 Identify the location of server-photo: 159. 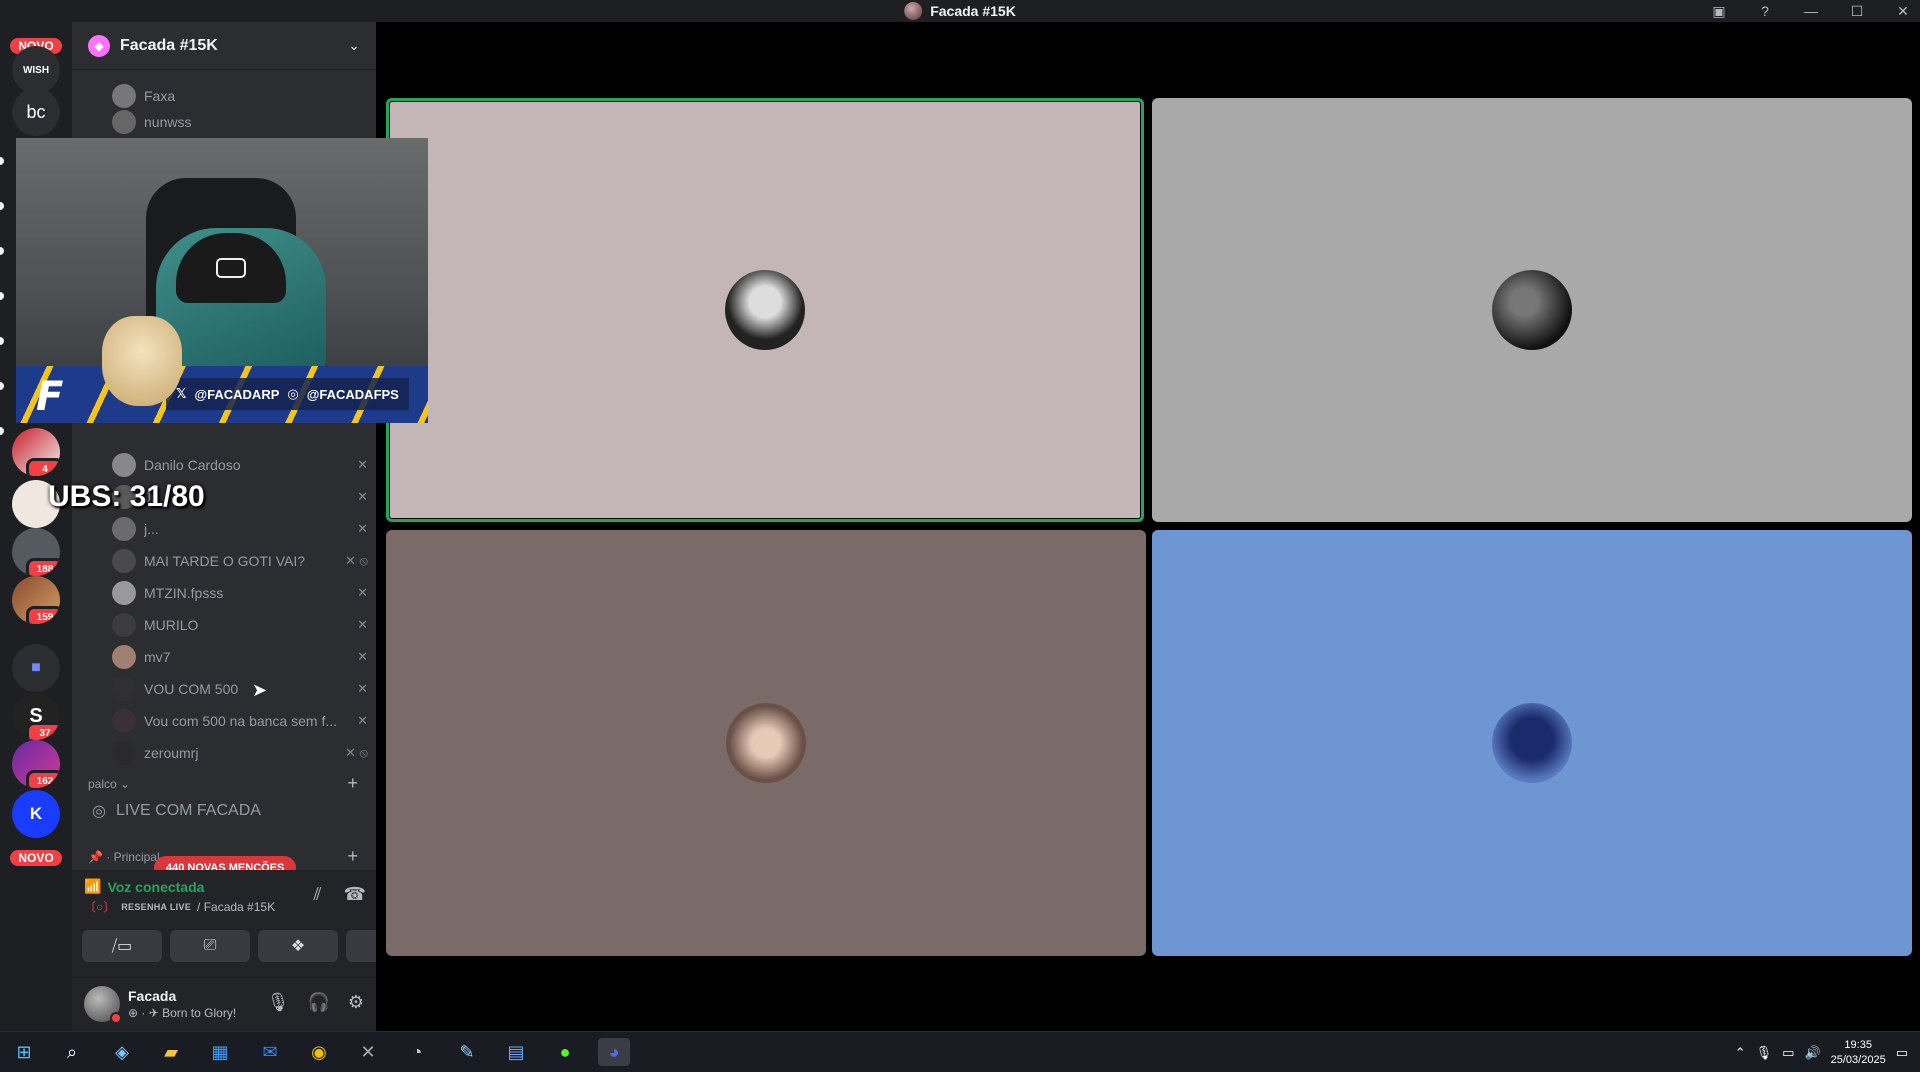
(36, 600).